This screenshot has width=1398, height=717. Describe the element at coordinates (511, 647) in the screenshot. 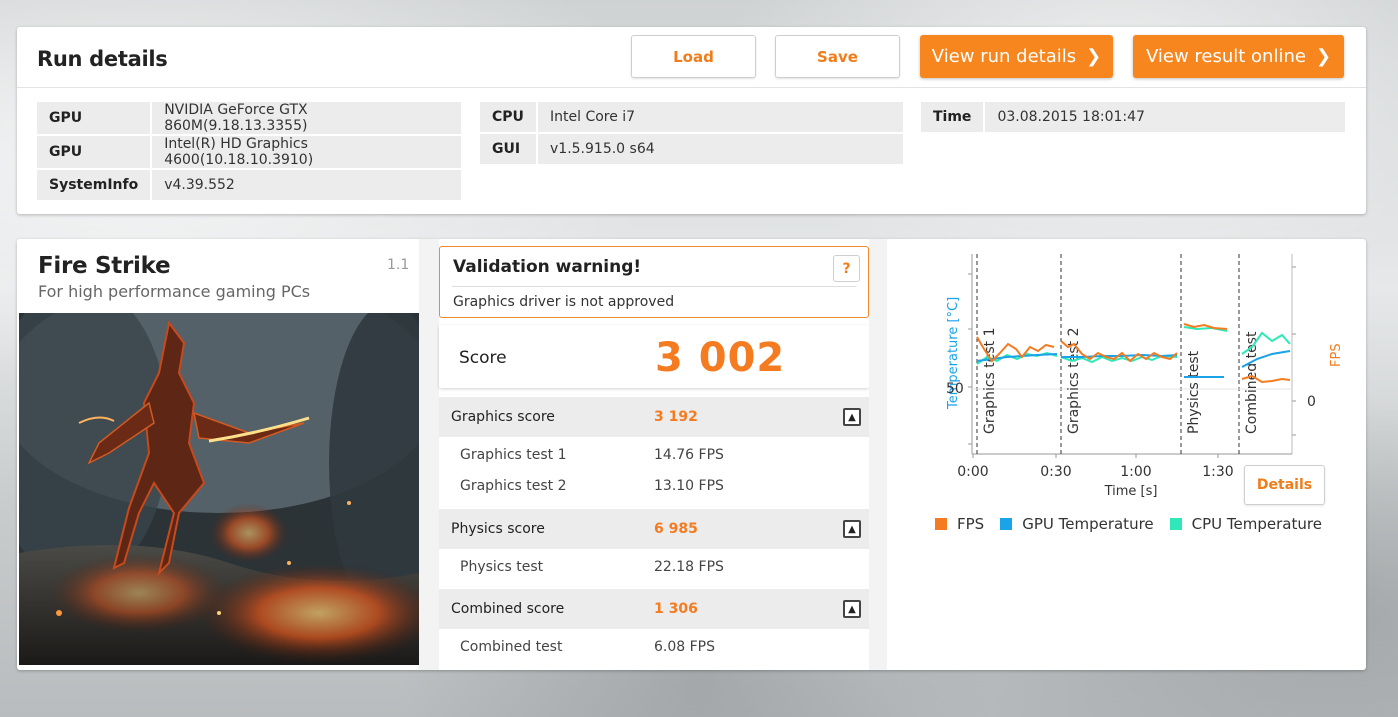

I see `combined-test-label: Combined test` at that location.